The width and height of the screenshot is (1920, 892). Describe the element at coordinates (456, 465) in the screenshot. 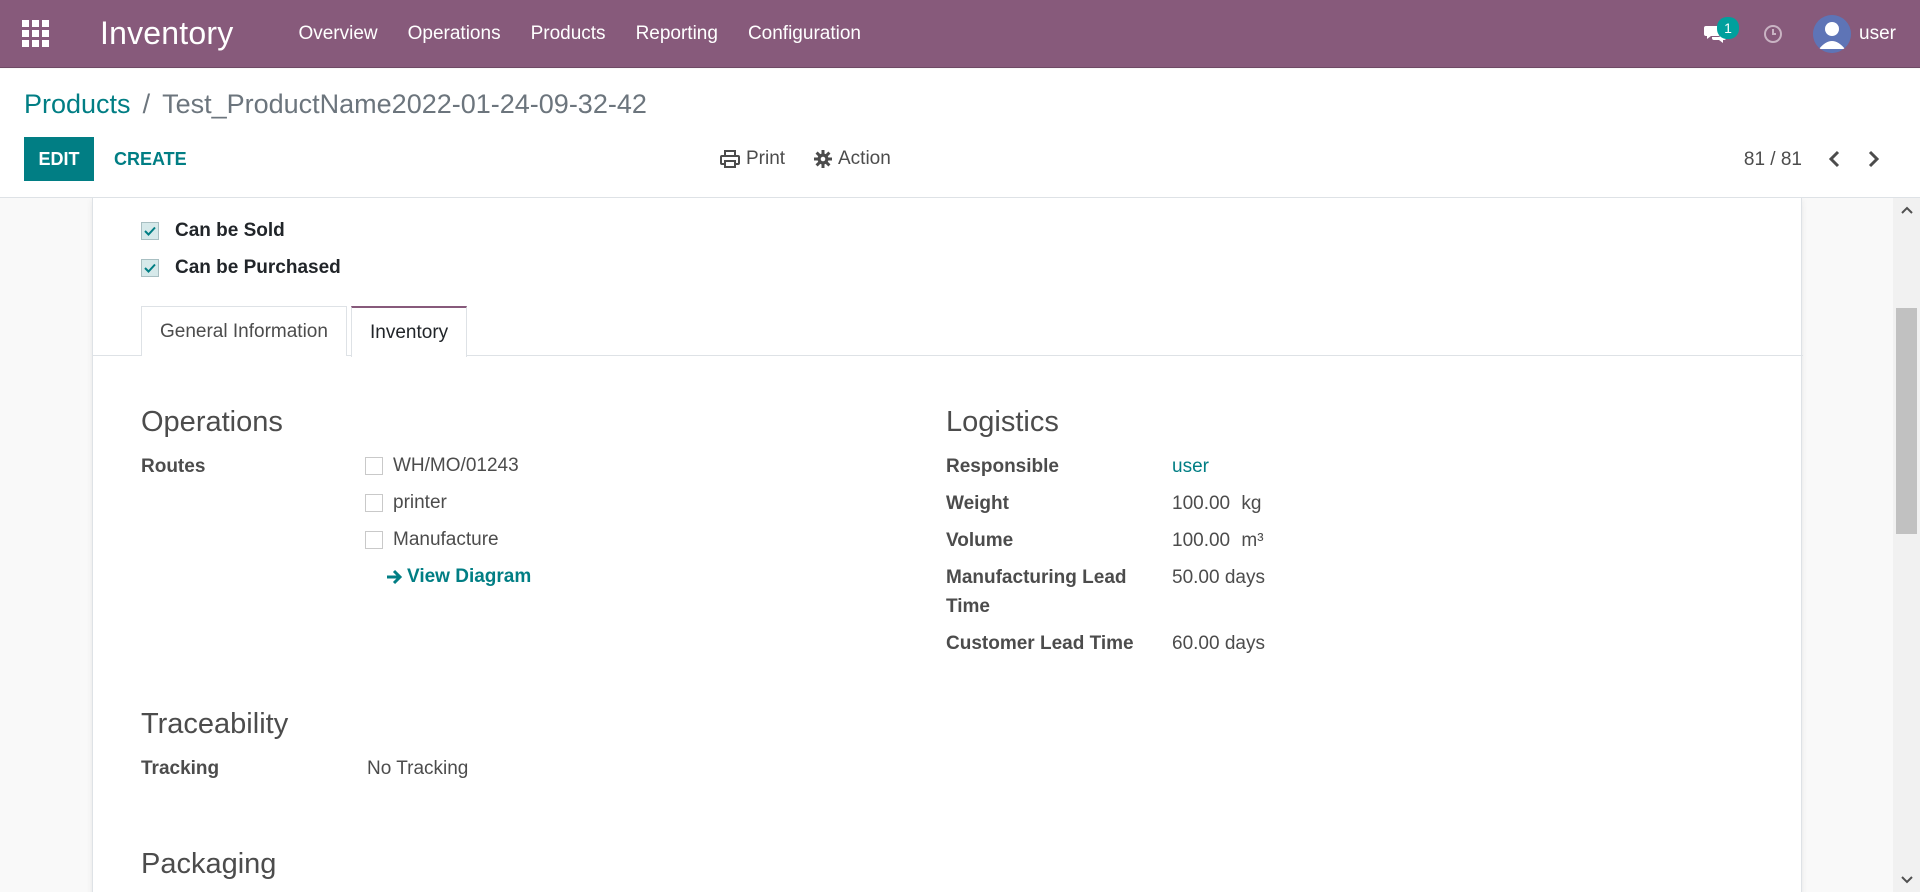

I see `route-label: WH/MO/01243` at that location.